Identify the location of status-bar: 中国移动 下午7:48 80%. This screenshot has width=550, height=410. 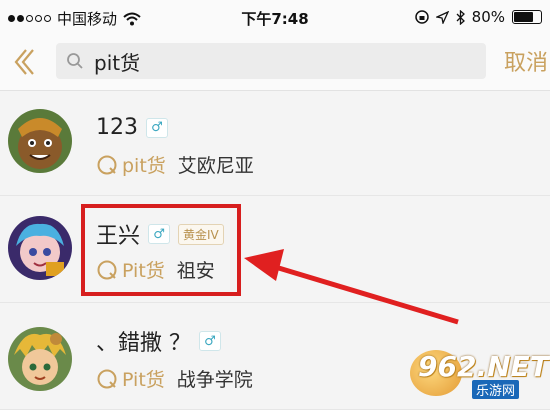
(275, 17).